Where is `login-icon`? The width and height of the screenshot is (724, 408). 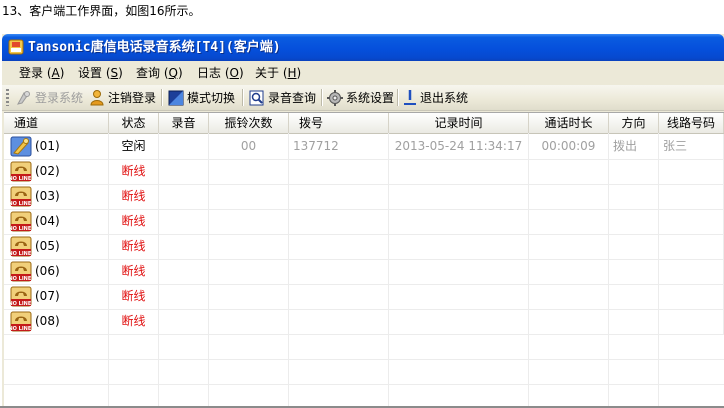
login-icon is located at coordinates (23, 97).